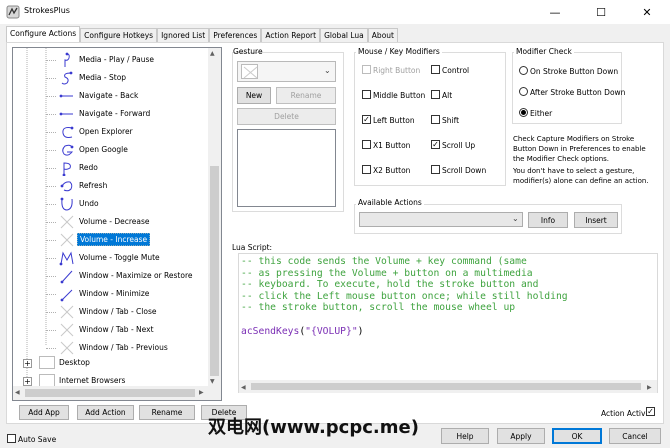 This screenshot has width=670, height=448. Describe the element at coordinates (119, 257) in the screenshot. I see `tree-item-label: Volume - Toggle Mute` at that location.